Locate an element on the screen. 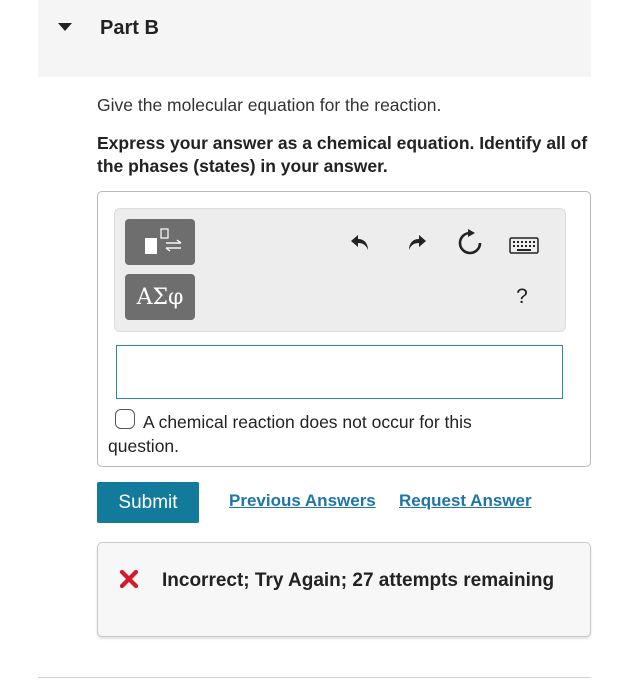 The image size is (629, 700). reset-icon is located at coordinates (470, 243).